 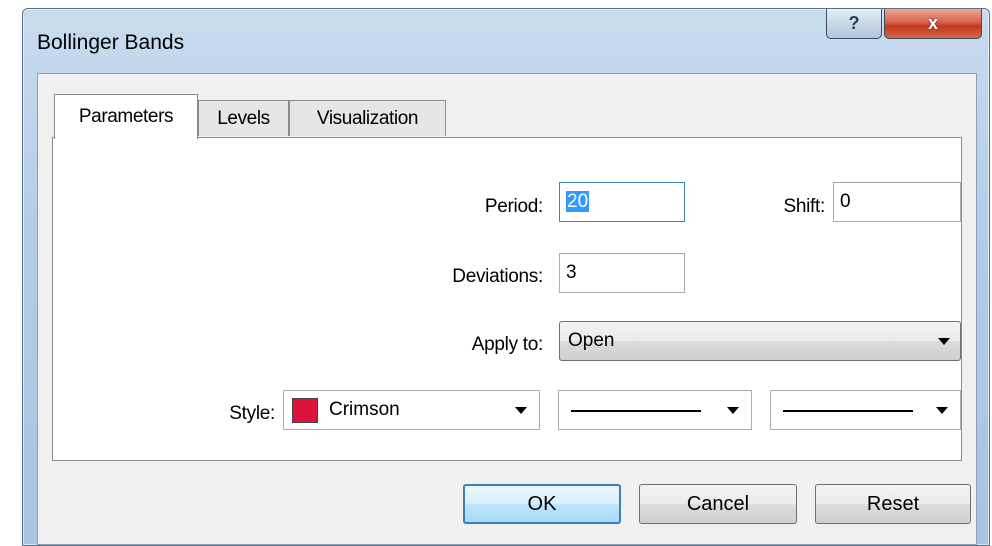 I want to click on ok-button: OK, so click(x=542, y=504).